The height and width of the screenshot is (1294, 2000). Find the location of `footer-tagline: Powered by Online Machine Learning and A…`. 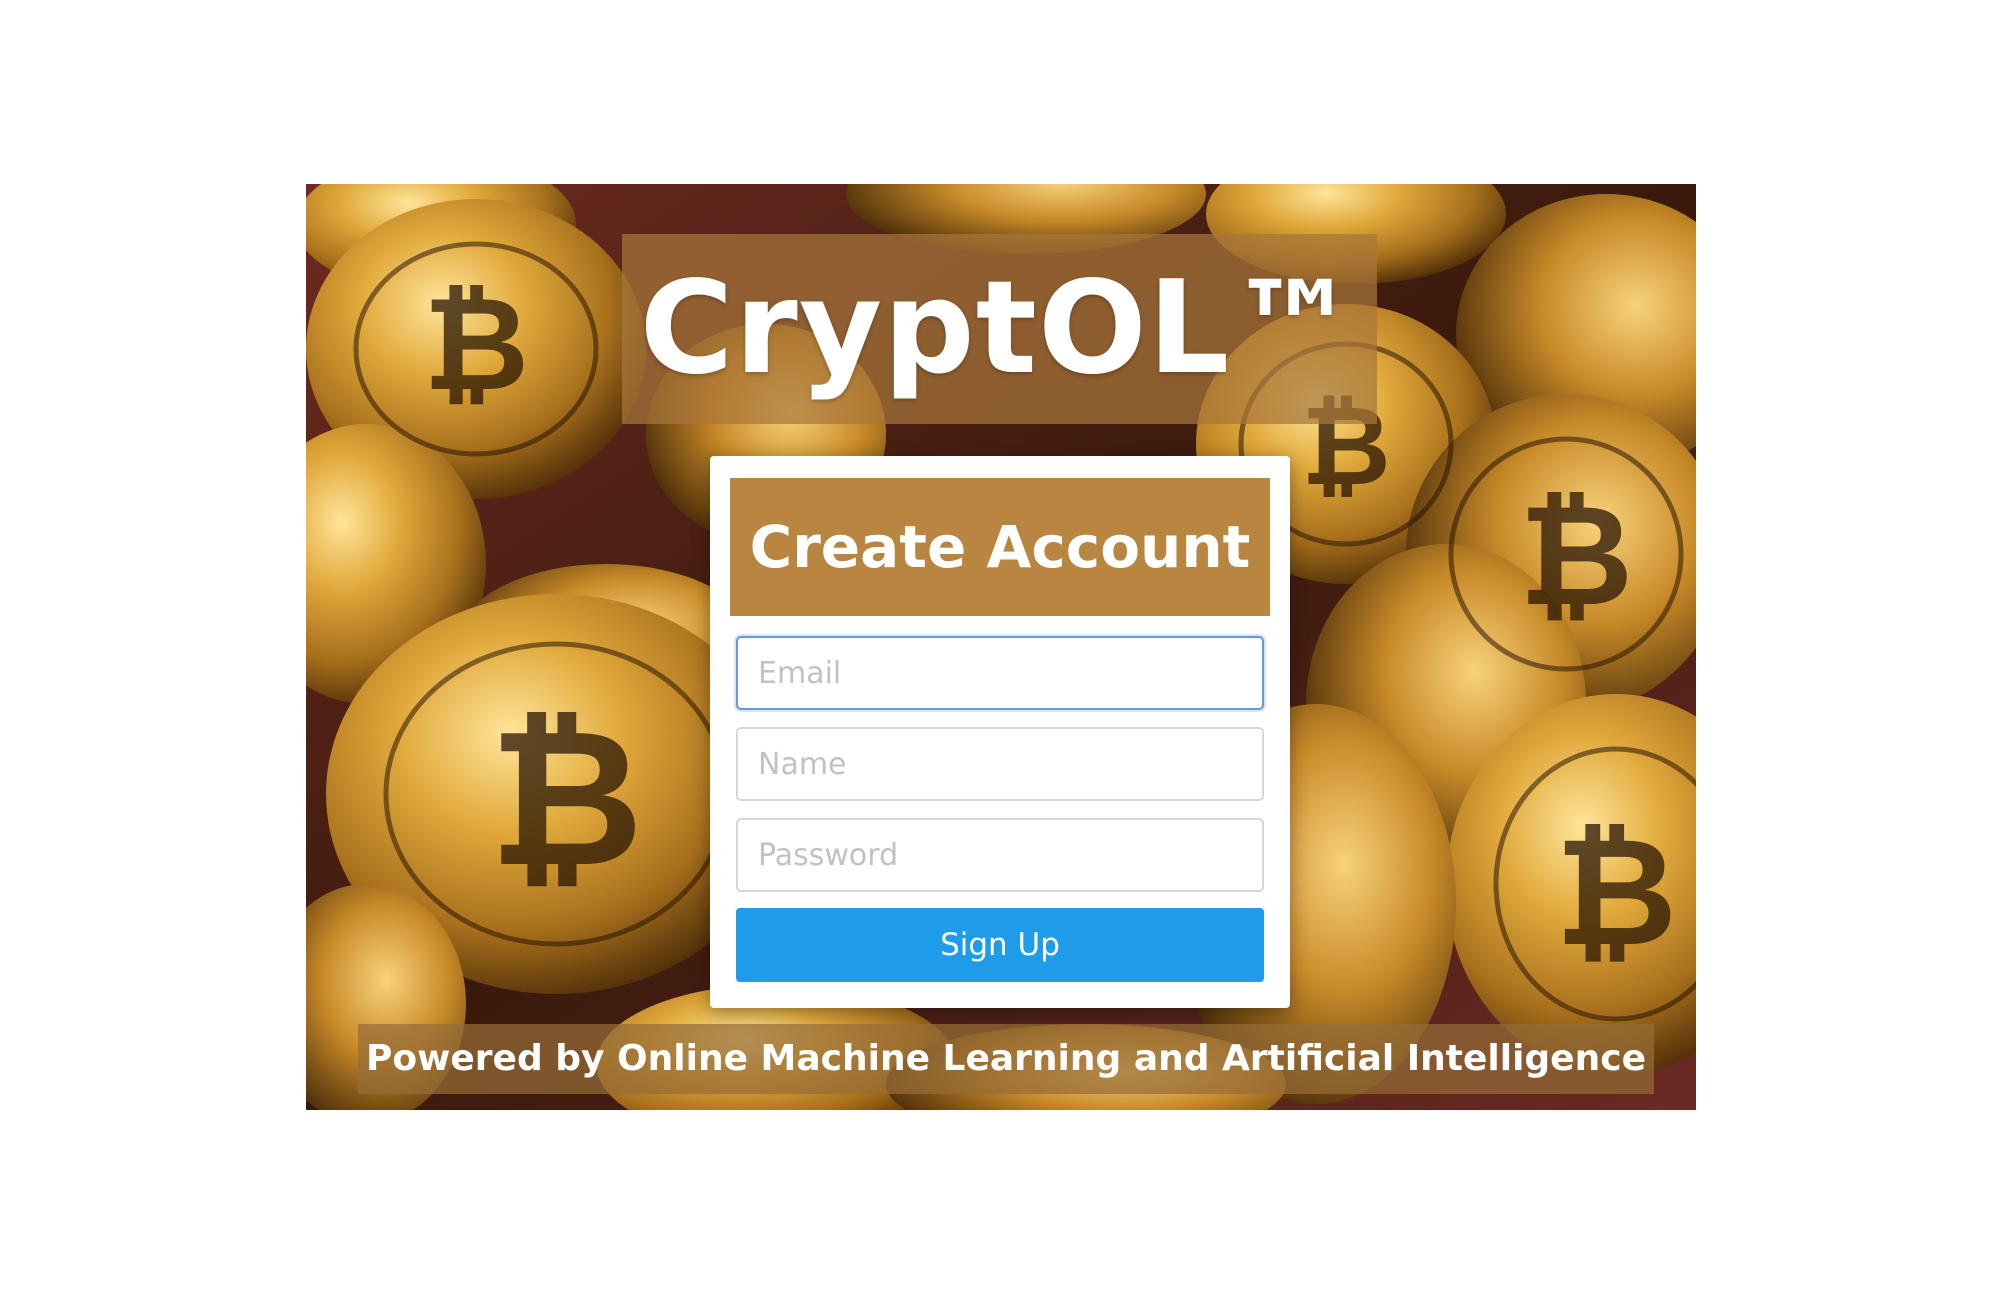

footer-tagline: Powered by Online Machine Learning and A… is located at coordinates (1006, 1058).